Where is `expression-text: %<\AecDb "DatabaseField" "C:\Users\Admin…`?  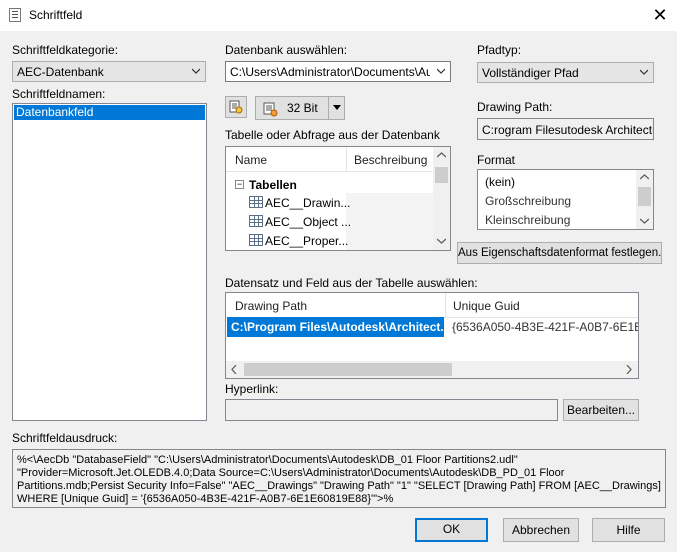
expression-text: %<\AecDb "DatabaseField" "C:\Users\Admin… is located at coordinates (339, 479).